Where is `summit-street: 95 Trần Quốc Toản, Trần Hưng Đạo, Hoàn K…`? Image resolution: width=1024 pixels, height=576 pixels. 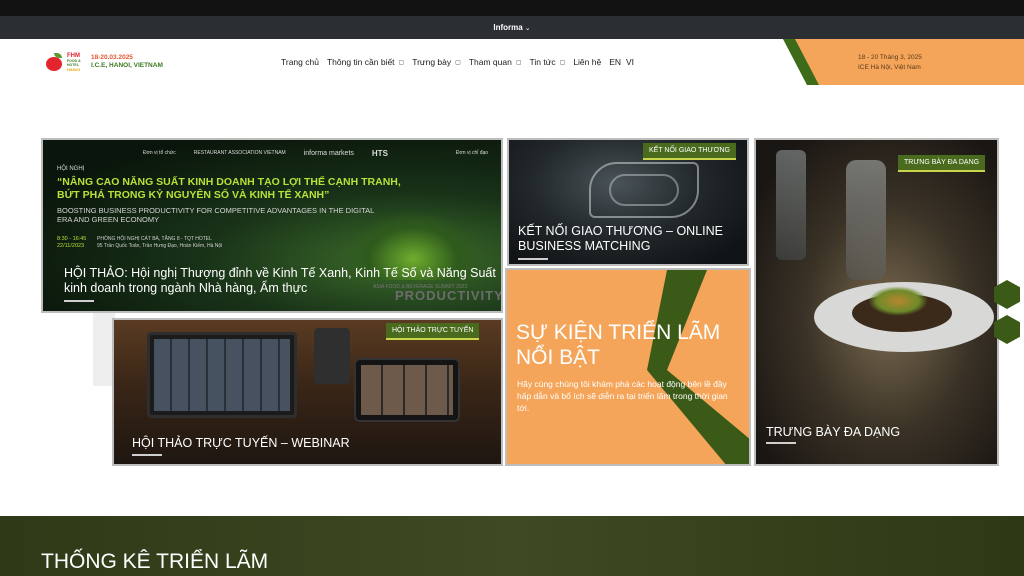
summit-street: 95 Trần Quốc Toản, Trần Hưng Đạo, Hoàn K… is located at coordinates (160, 246).